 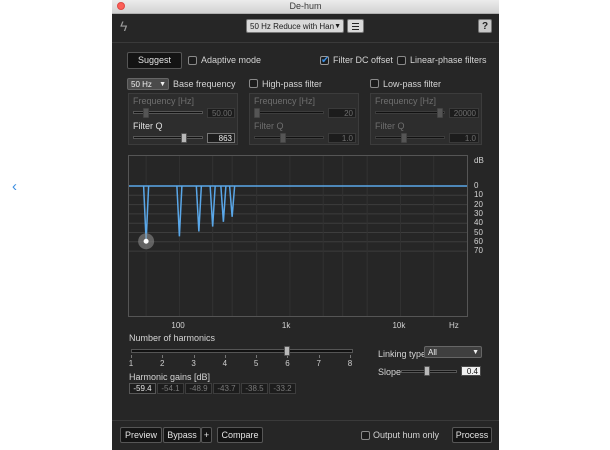 What do you see at coordinates (168, 137) in the screenshot?
I see `base-filter-q-slider` at bounding box center [168, 137].